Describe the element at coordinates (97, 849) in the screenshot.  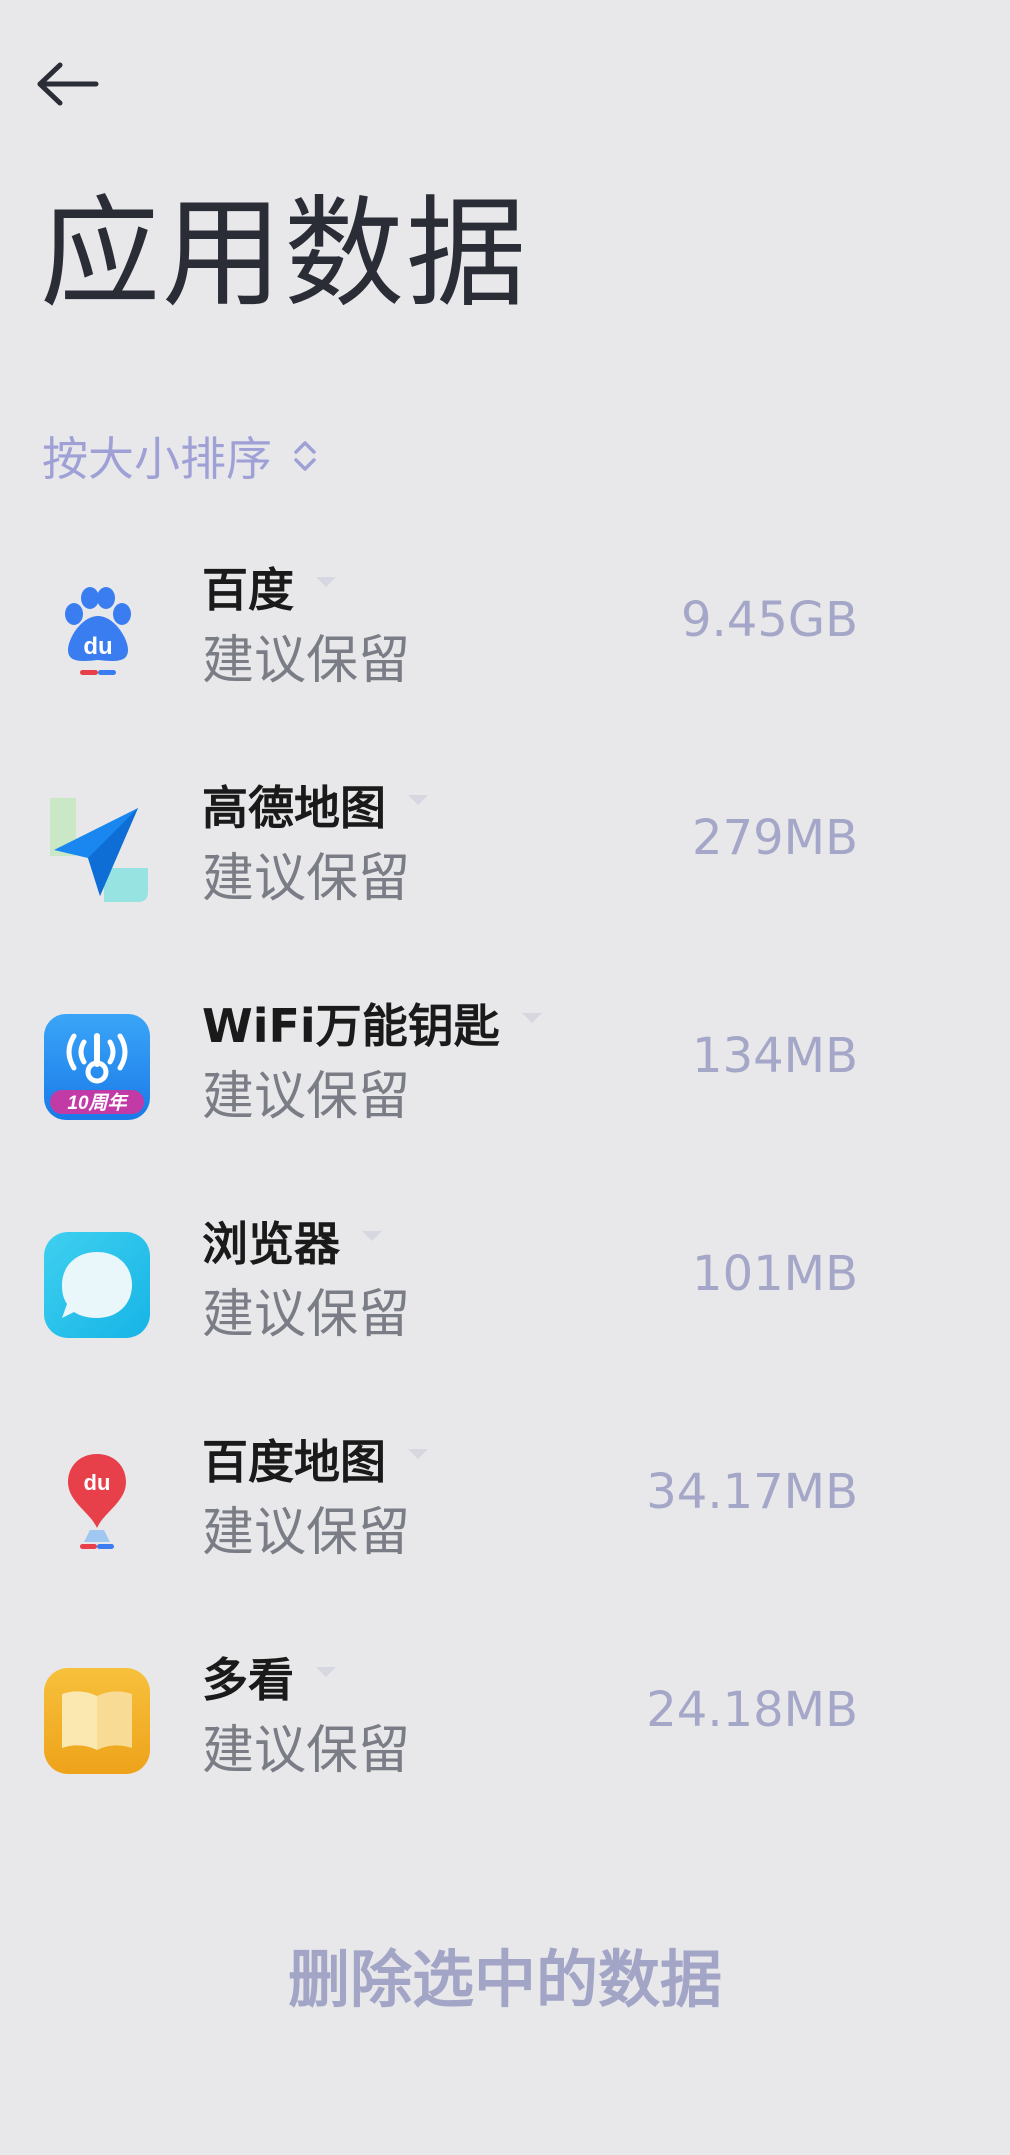
I see `amap-plane-icon` at that location.